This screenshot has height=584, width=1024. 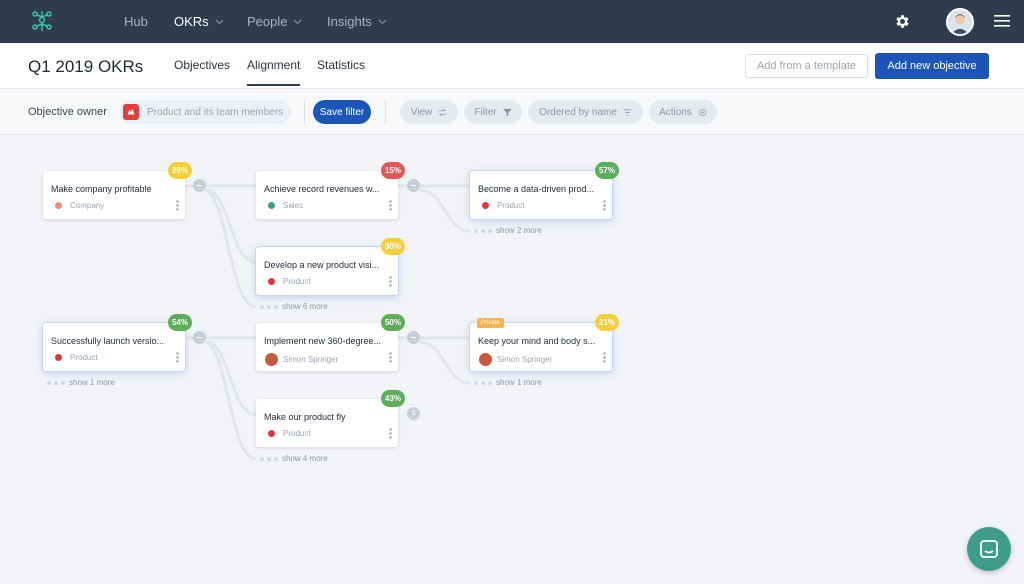 I want to click on nav-okrs-label: OKRs, so click(x=191, y=21).